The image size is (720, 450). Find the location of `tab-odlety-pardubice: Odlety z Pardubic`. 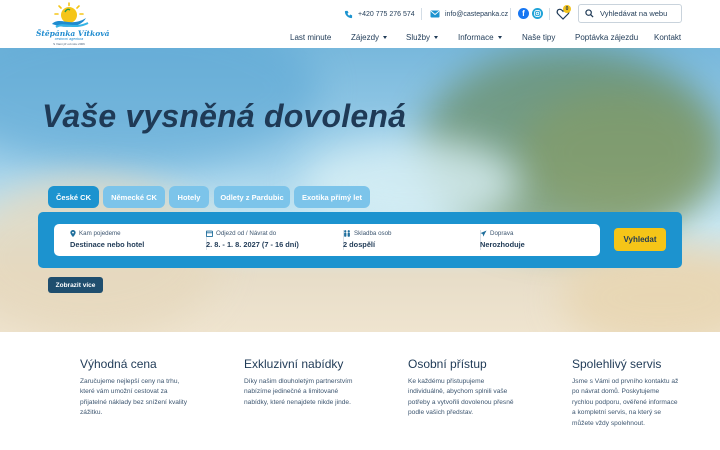

tab-odlety-pardubice: Odlety z Pardubic is located at coordinates (252, 197).